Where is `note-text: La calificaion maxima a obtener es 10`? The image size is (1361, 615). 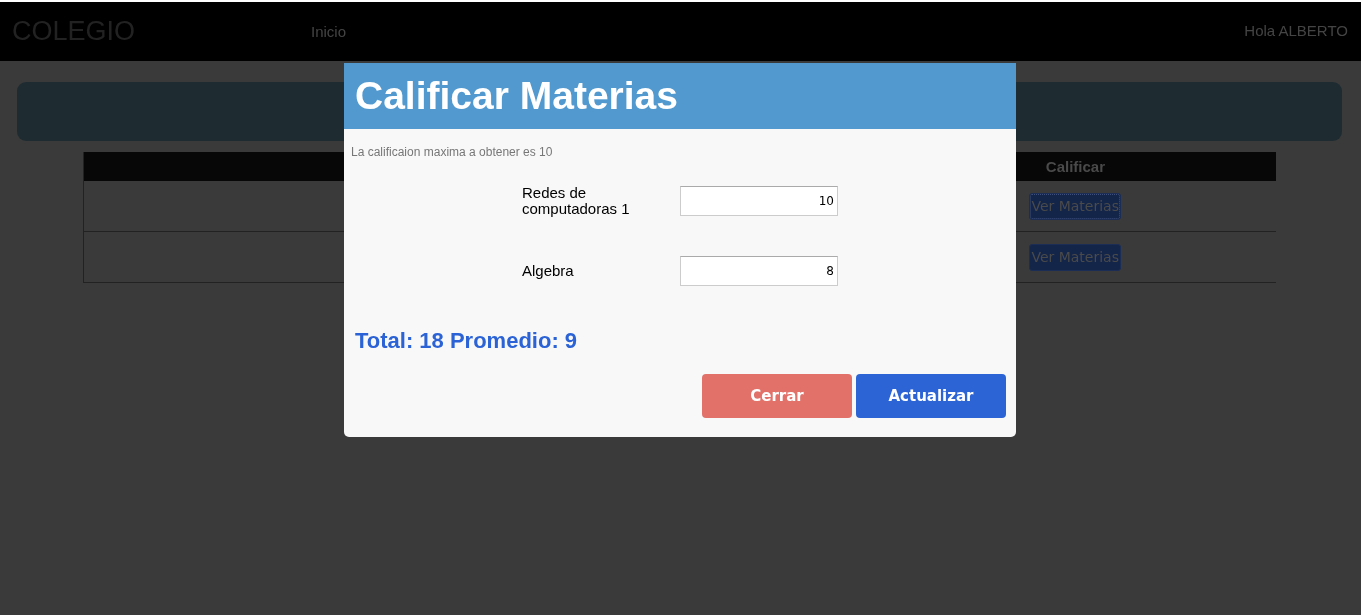 note-text: La calificaion maxima a obtener es 10 is located at coordinates (452, 152).